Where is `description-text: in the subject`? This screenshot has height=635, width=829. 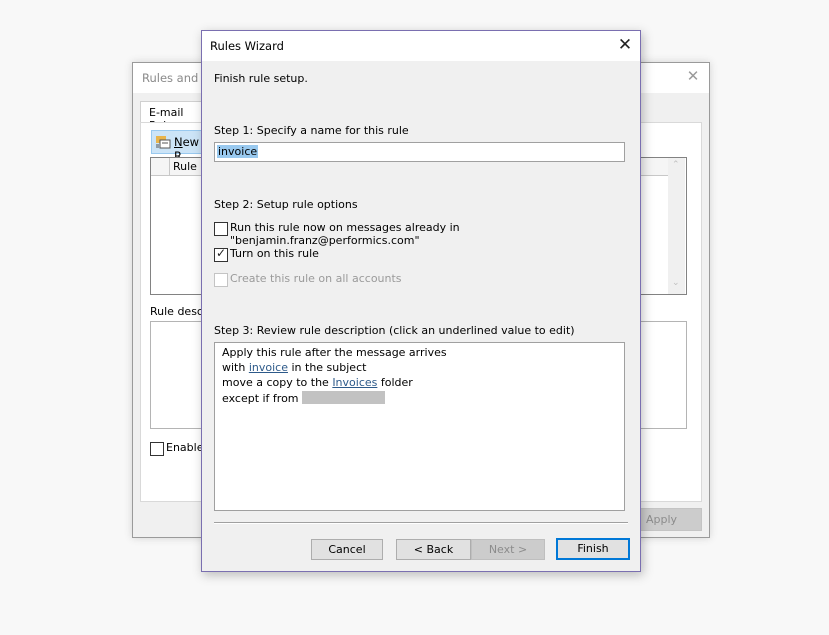 description-text: in the subject is located at coordinates (327, 367).